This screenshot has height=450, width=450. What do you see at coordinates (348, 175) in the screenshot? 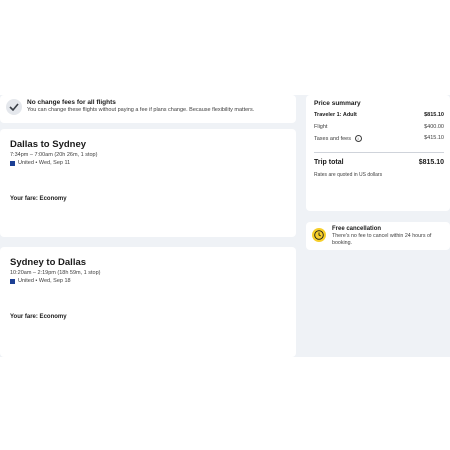
I see `currency-note: Rates are quoted in US dollars` at bounding box center [348, 175].